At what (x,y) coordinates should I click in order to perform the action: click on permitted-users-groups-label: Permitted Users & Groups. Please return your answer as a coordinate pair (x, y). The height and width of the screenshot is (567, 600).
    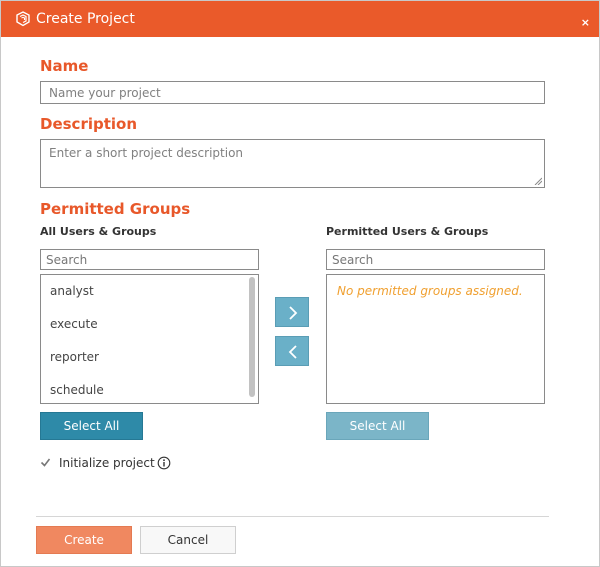
    Looking at the image, I should click on (407, 231).